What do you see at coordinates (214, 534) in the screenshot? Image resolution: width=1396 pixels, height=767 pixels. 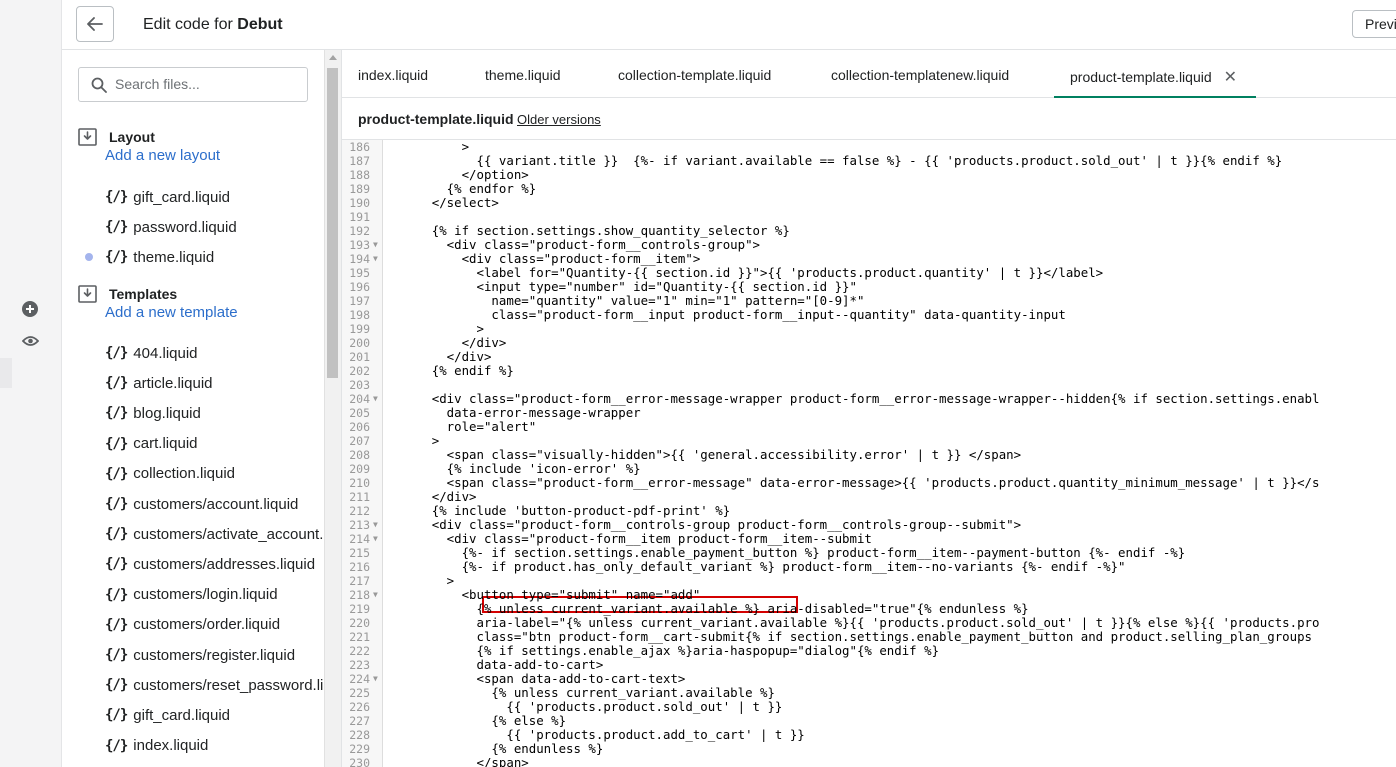 I see `file-item: {/} customers/activate_account.liquid` at bounding box center [214, 534].